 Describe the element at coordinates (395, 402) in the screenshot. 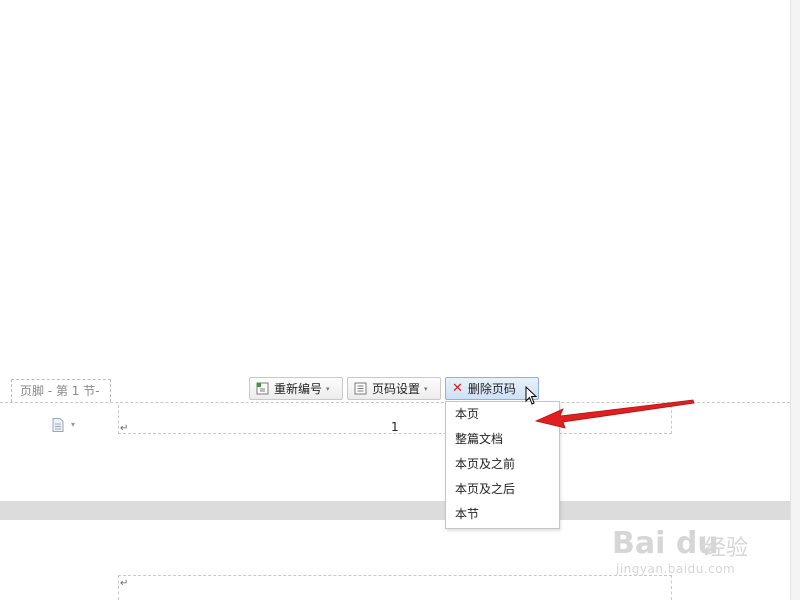

I see `footer-boundary-line` at that location.